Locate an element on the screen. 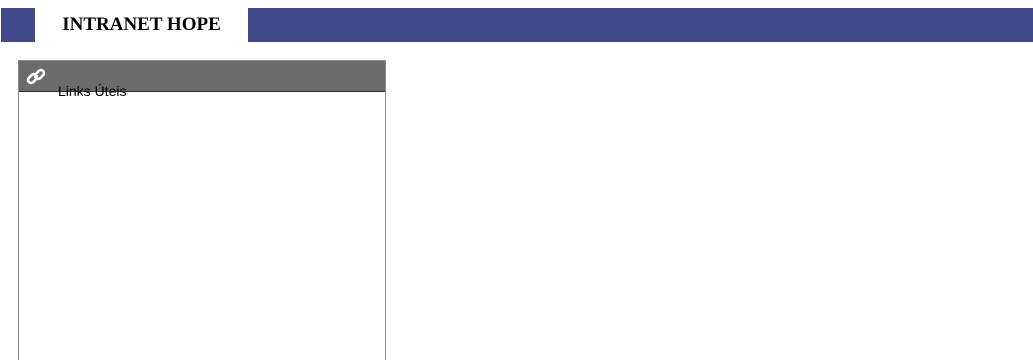 This screenshot has height=360, width=1033. top-header: INTRANET HOPE is located at coordinates (516, 22).